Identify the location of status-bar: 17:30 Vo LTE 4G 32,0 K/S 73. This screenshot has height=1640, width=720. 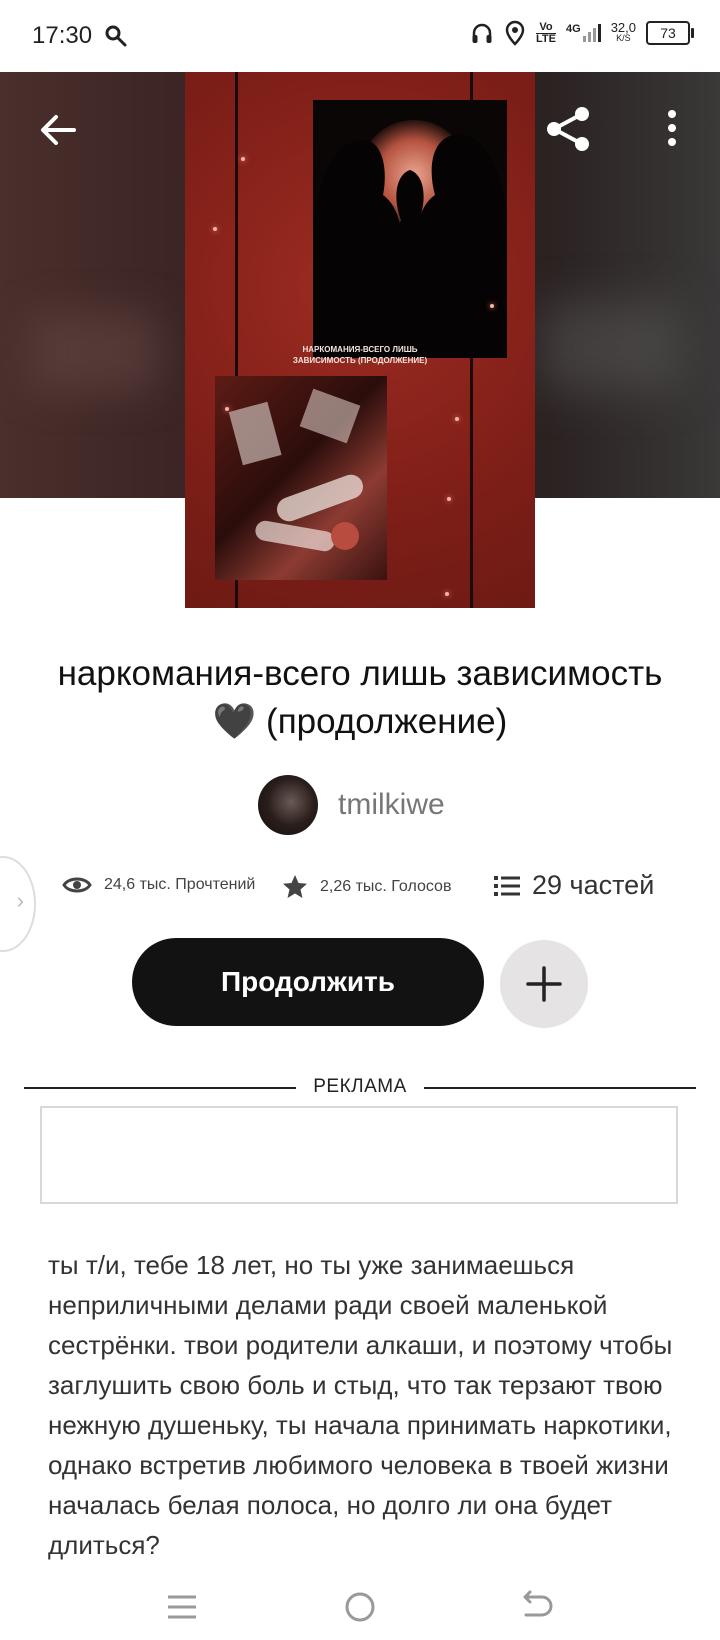
(360, 36).